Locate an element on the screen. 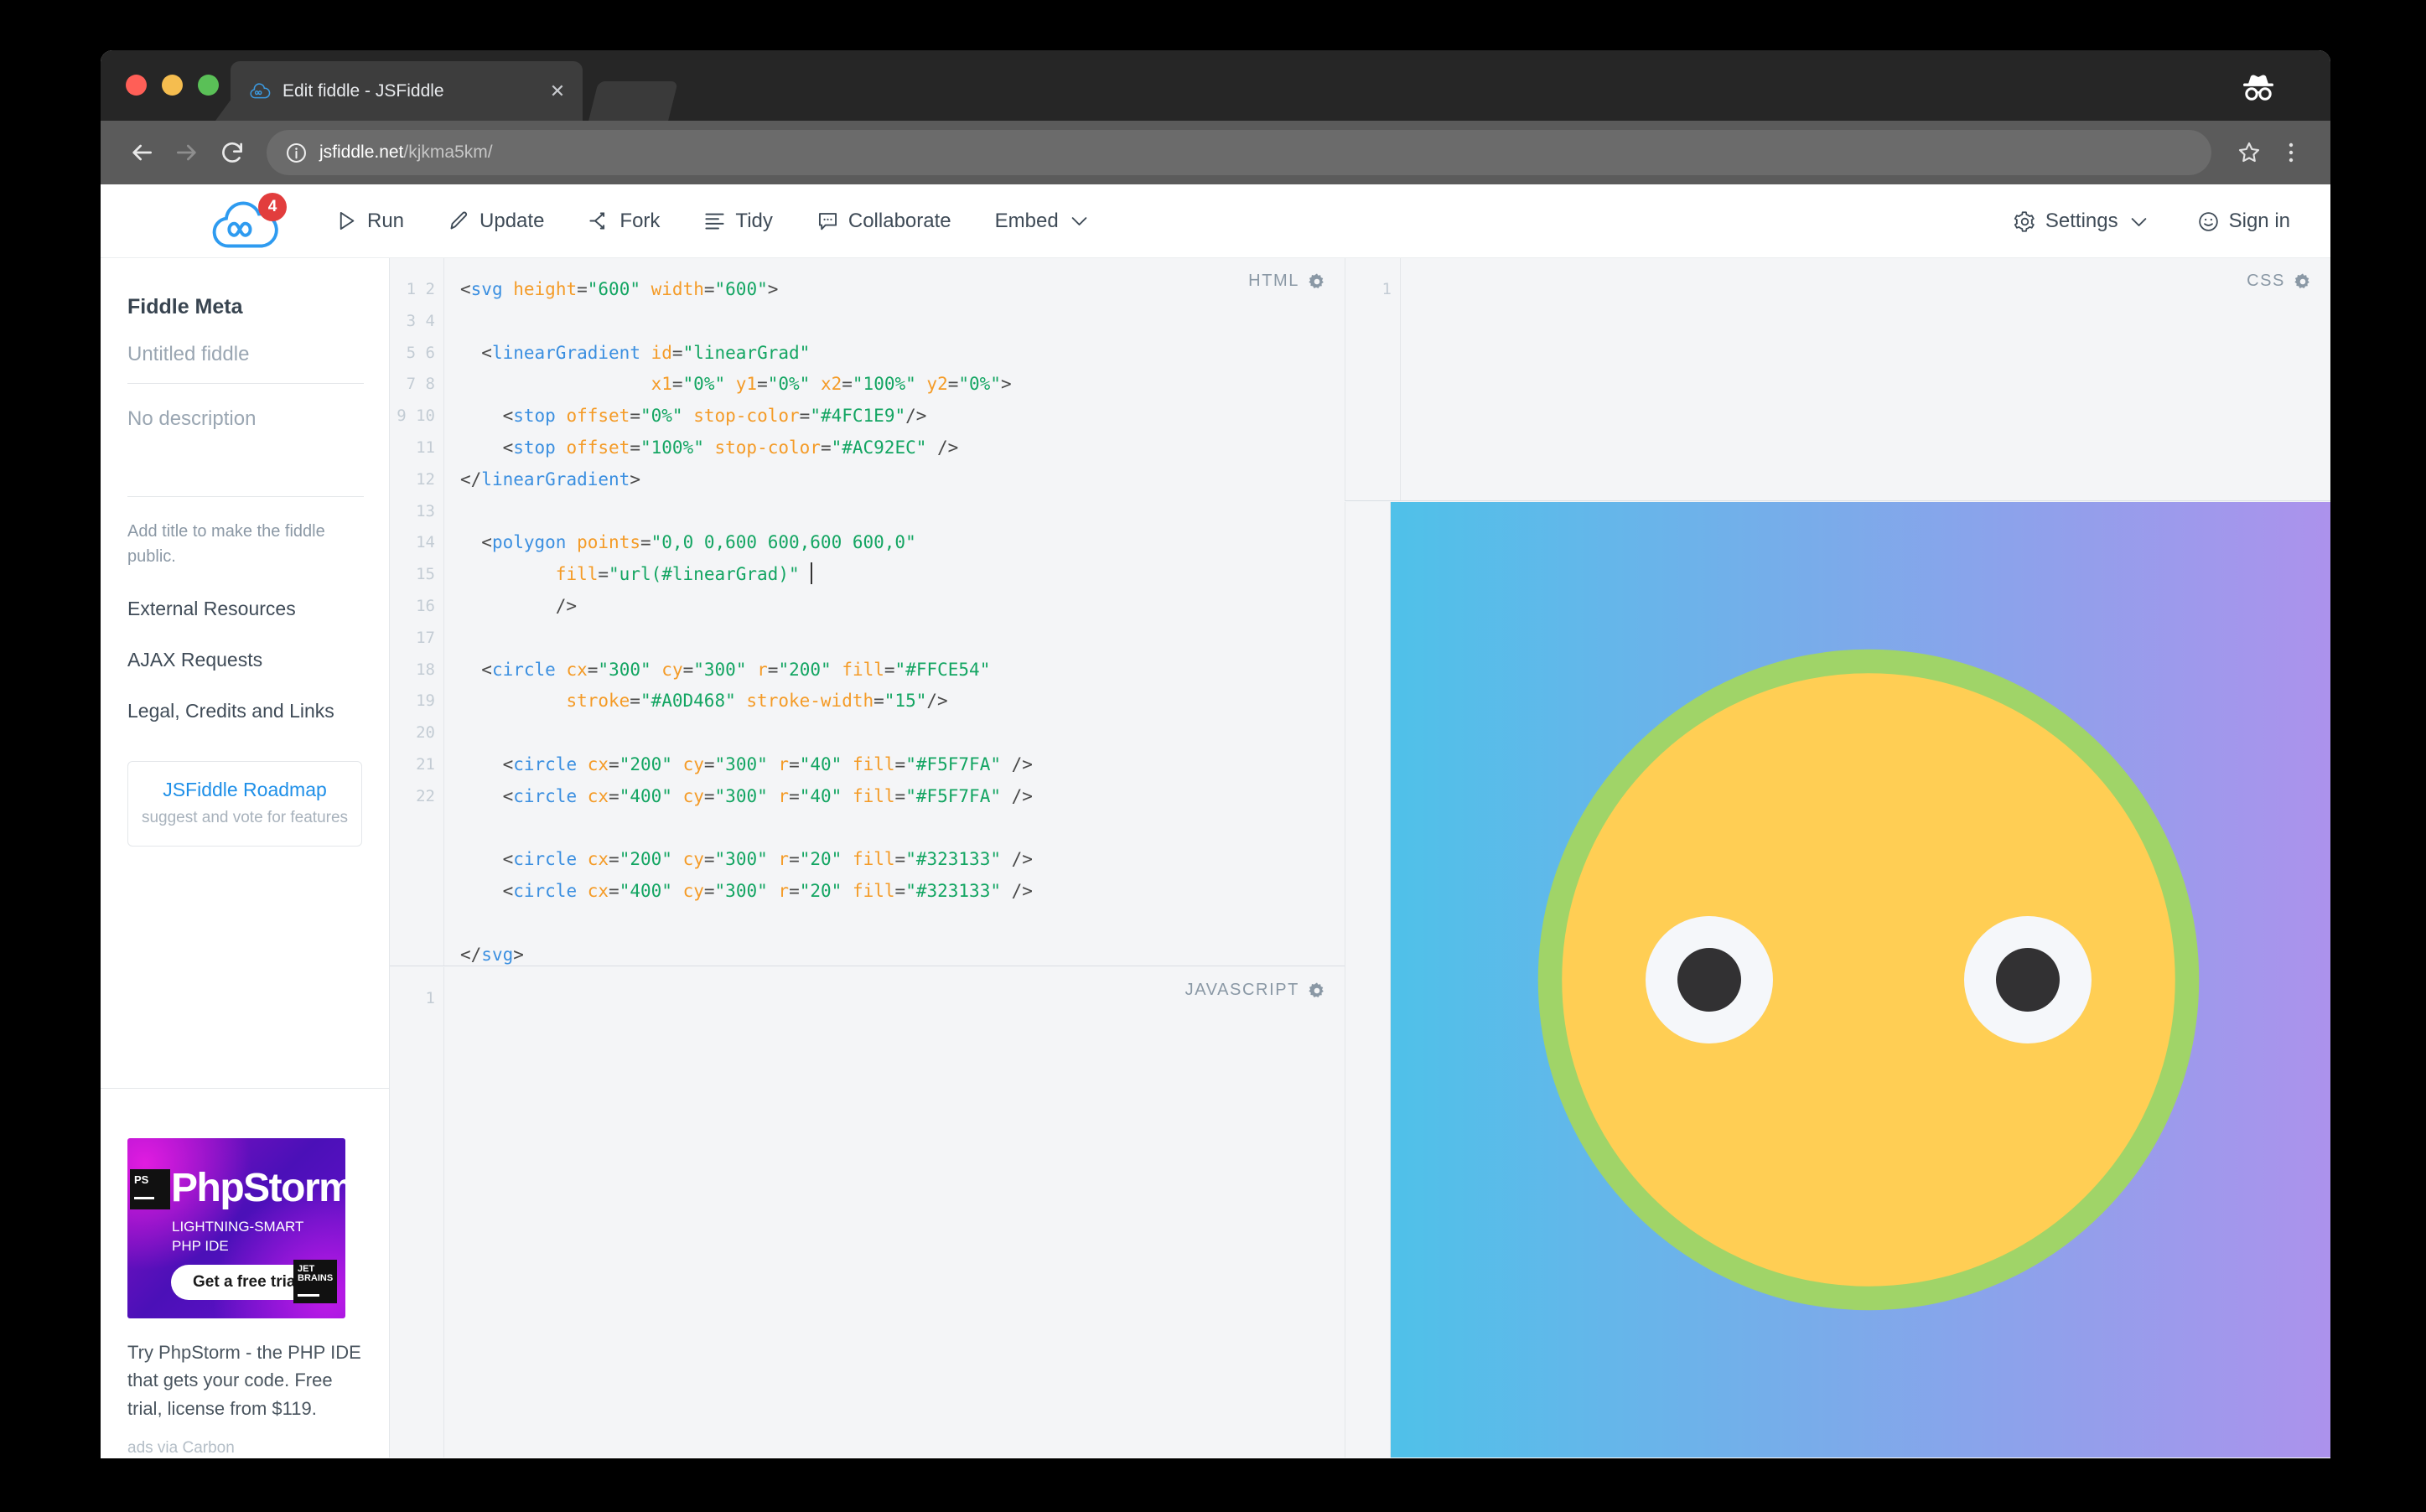 Image resolution: width=2426 pixels, height=1512 pixels. phpstorm-logo-icon: PS is located at coordinates (150, 1188).